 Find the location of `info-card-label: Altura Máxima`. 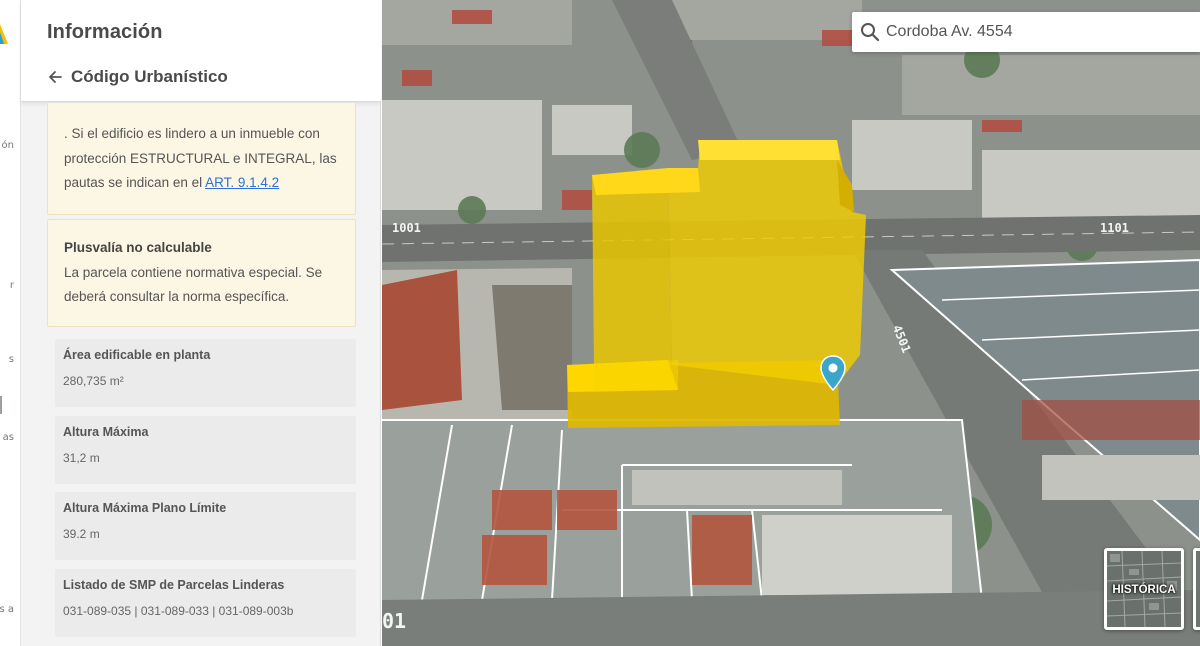

info-card-label: Altura Máxima is located at coordinates (106, 432).